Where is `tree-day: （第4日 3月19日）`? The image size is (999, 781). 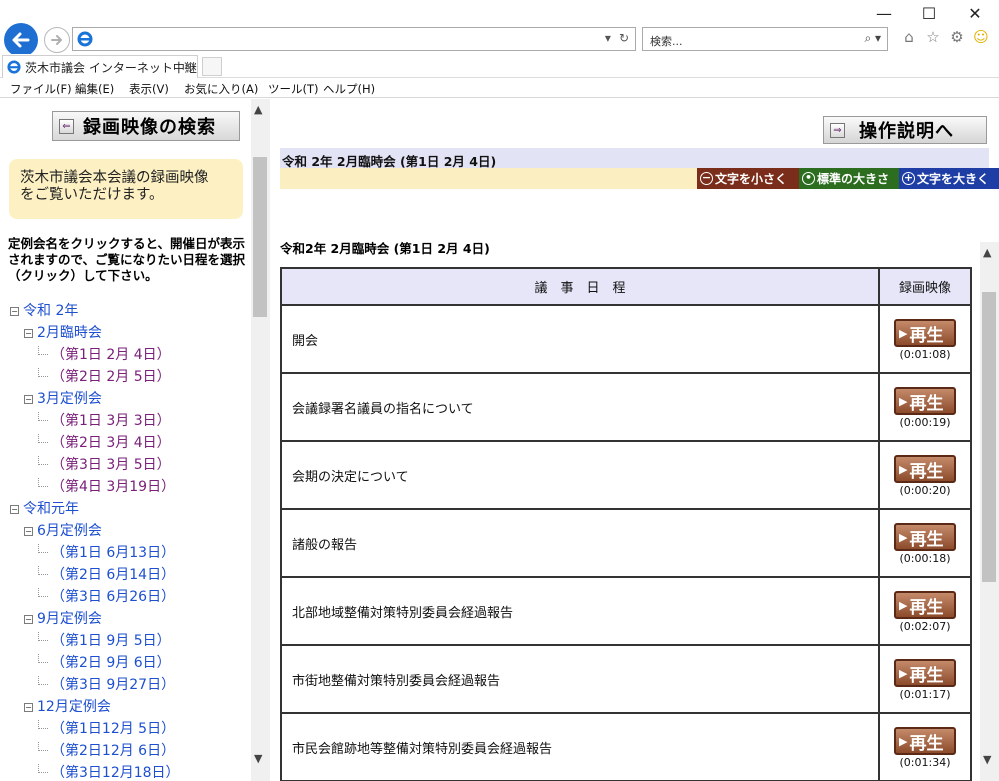 tree-day: （第4日 3月19日） is located at coordinates (106, 487).